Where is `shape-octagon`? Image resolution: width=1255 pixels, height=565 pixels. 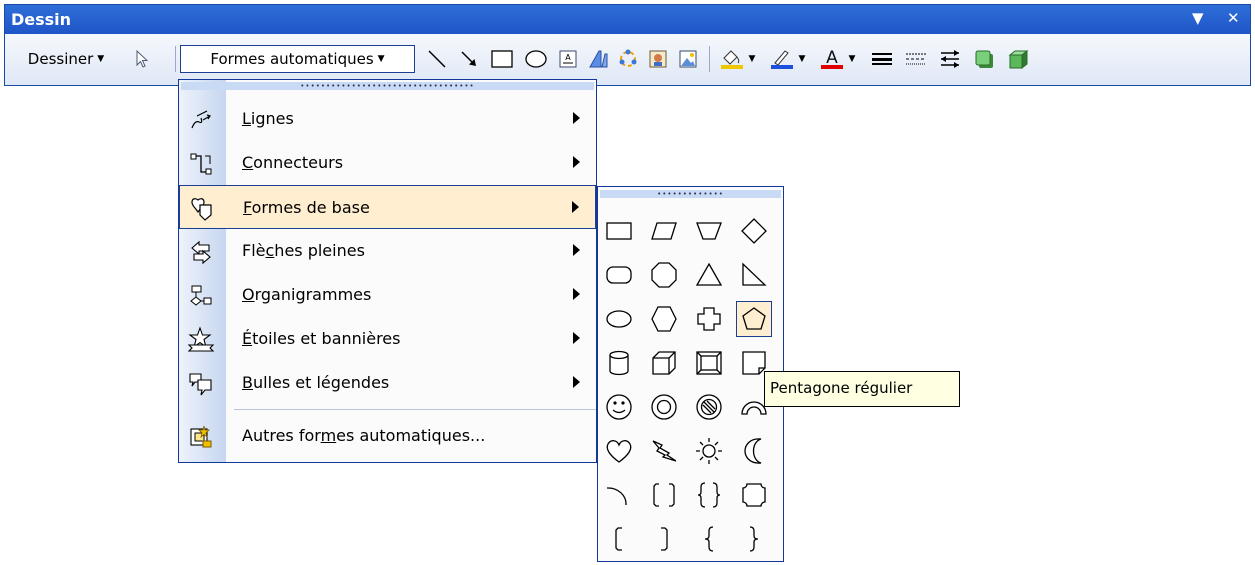
shape-octagon is located at coordinates (664, 275).